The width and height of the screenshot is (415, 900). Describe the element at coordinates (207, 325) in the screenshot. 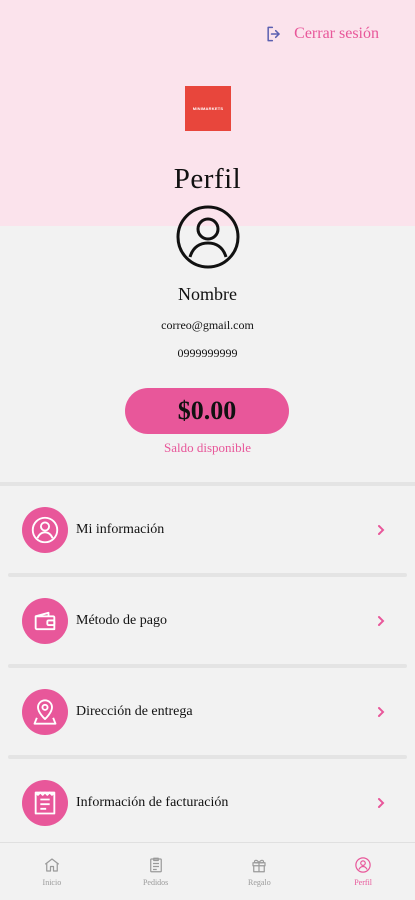

I see `profile-email: correo@gmail.com` at that location.